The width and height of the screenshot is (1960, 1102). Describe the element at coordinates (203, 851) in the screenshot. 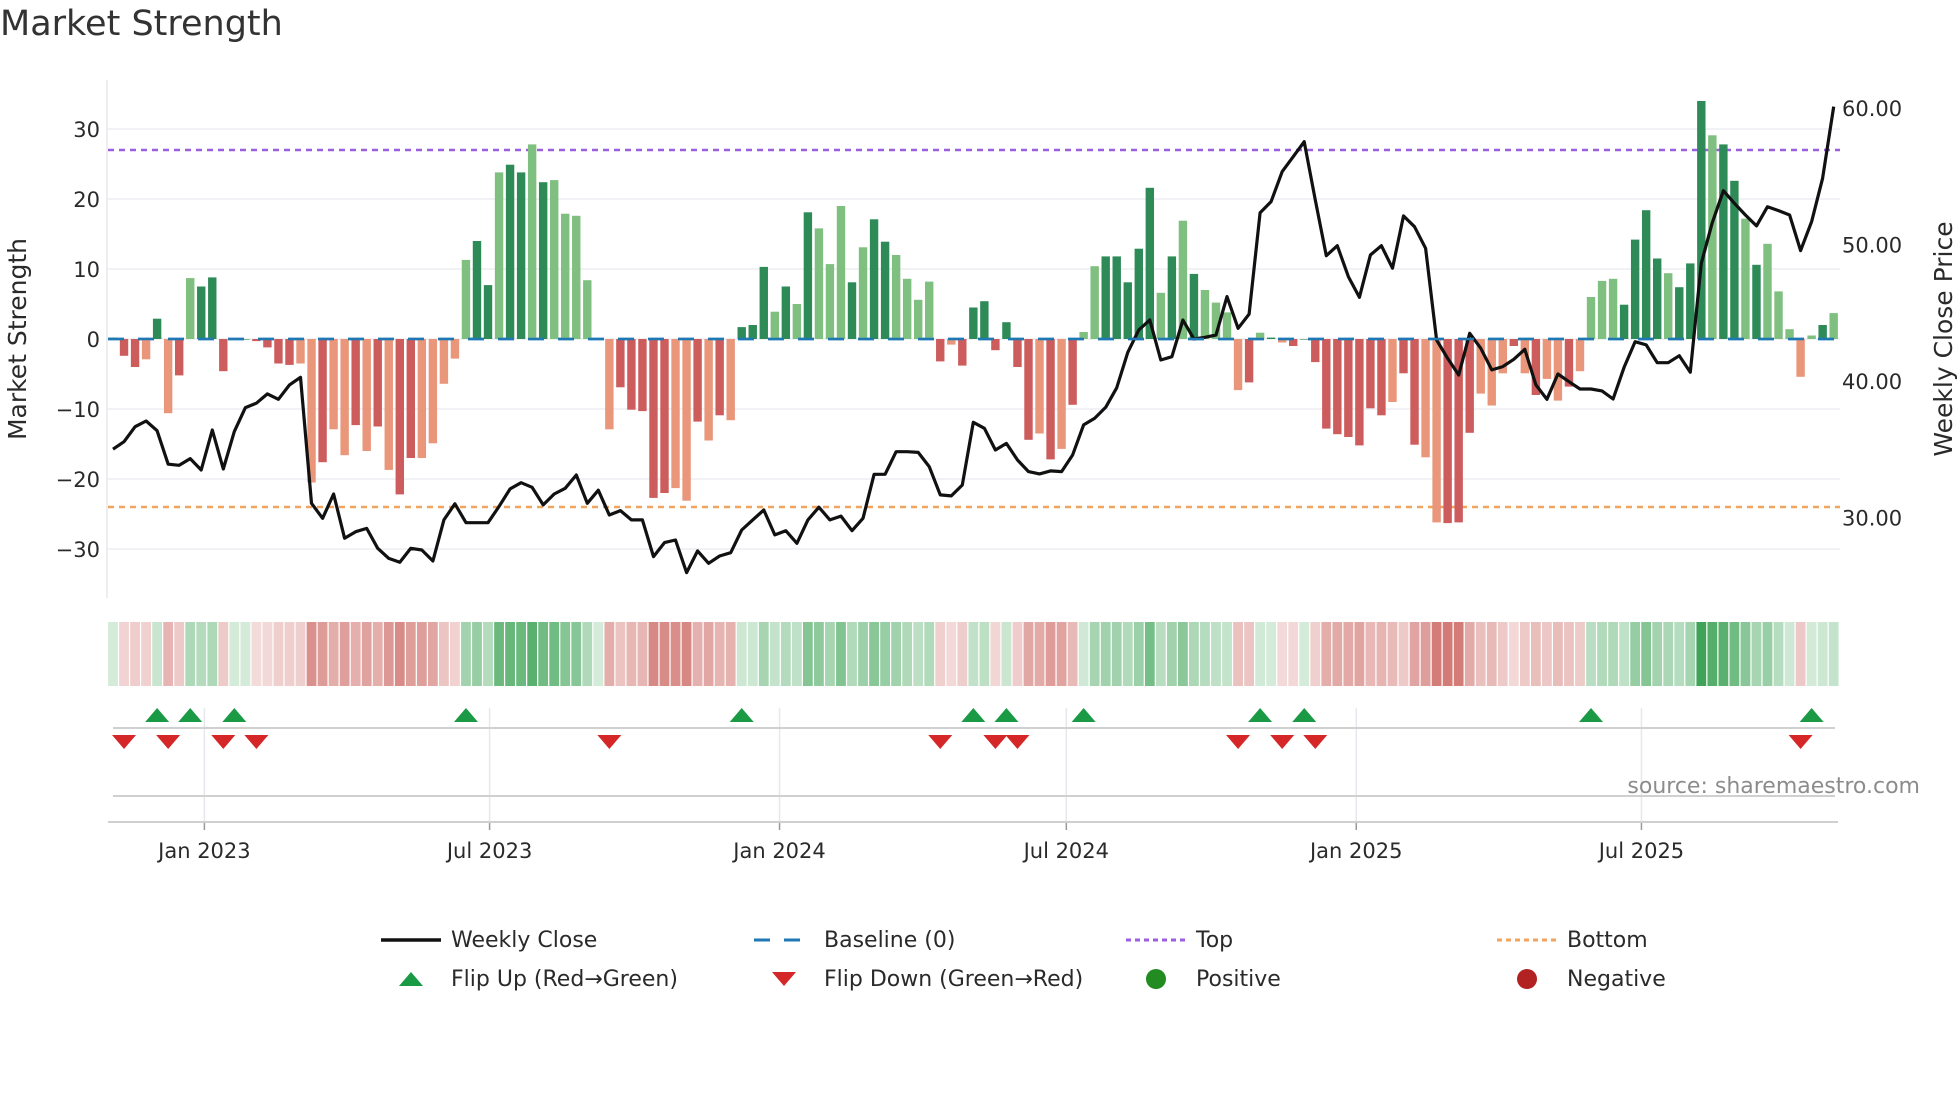

I see `x-tick-label: Jan 2023` at that location.